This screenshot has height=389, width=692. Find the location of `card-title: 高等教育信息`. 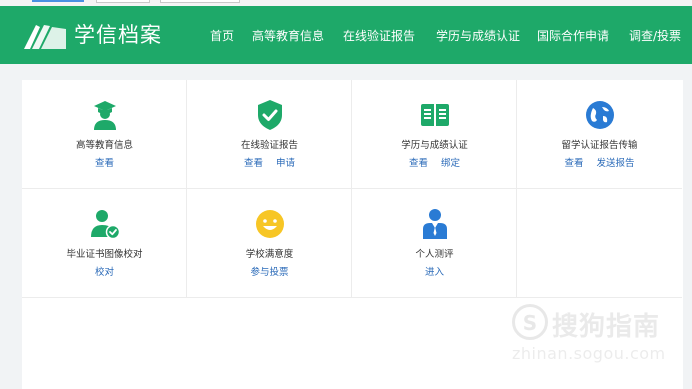

card-title: 高等教育信息 is located at coordinates (104, 145).